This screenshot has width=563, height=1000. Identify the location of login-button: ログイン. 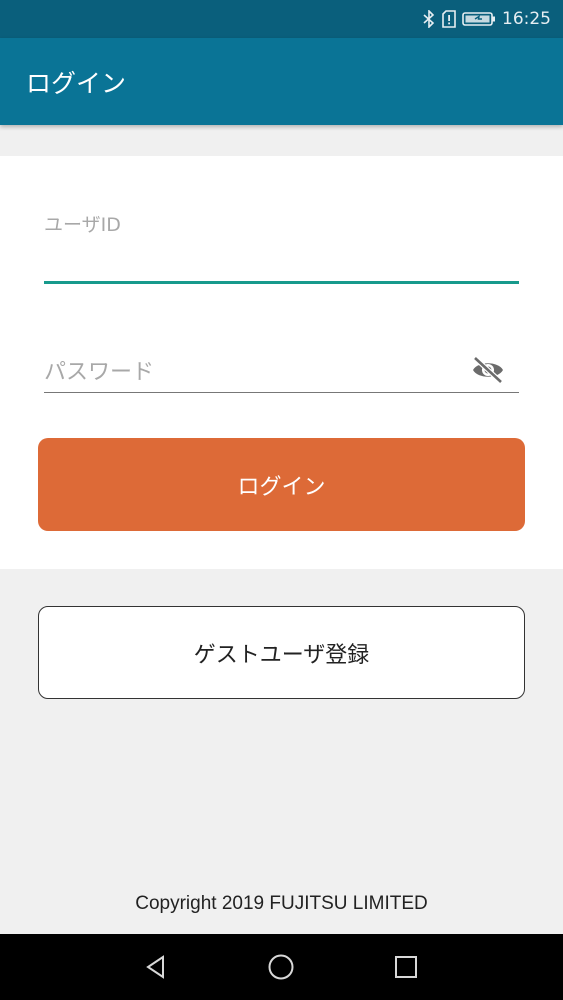
(281, 484).